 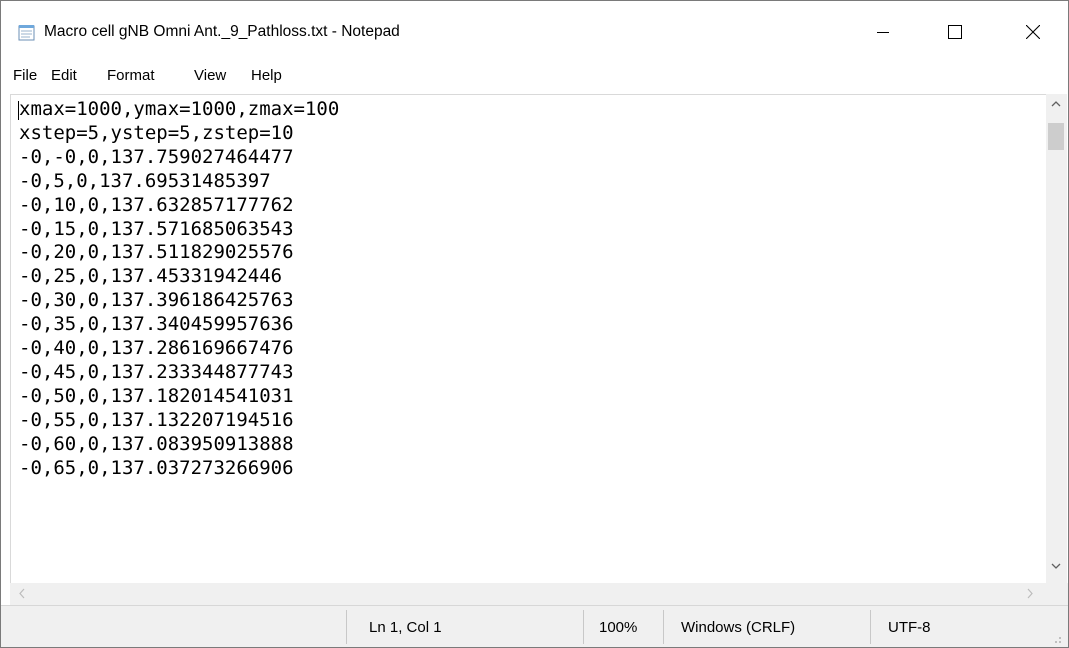 I want to click on menu-help: Help, so click(x=266, y=75).